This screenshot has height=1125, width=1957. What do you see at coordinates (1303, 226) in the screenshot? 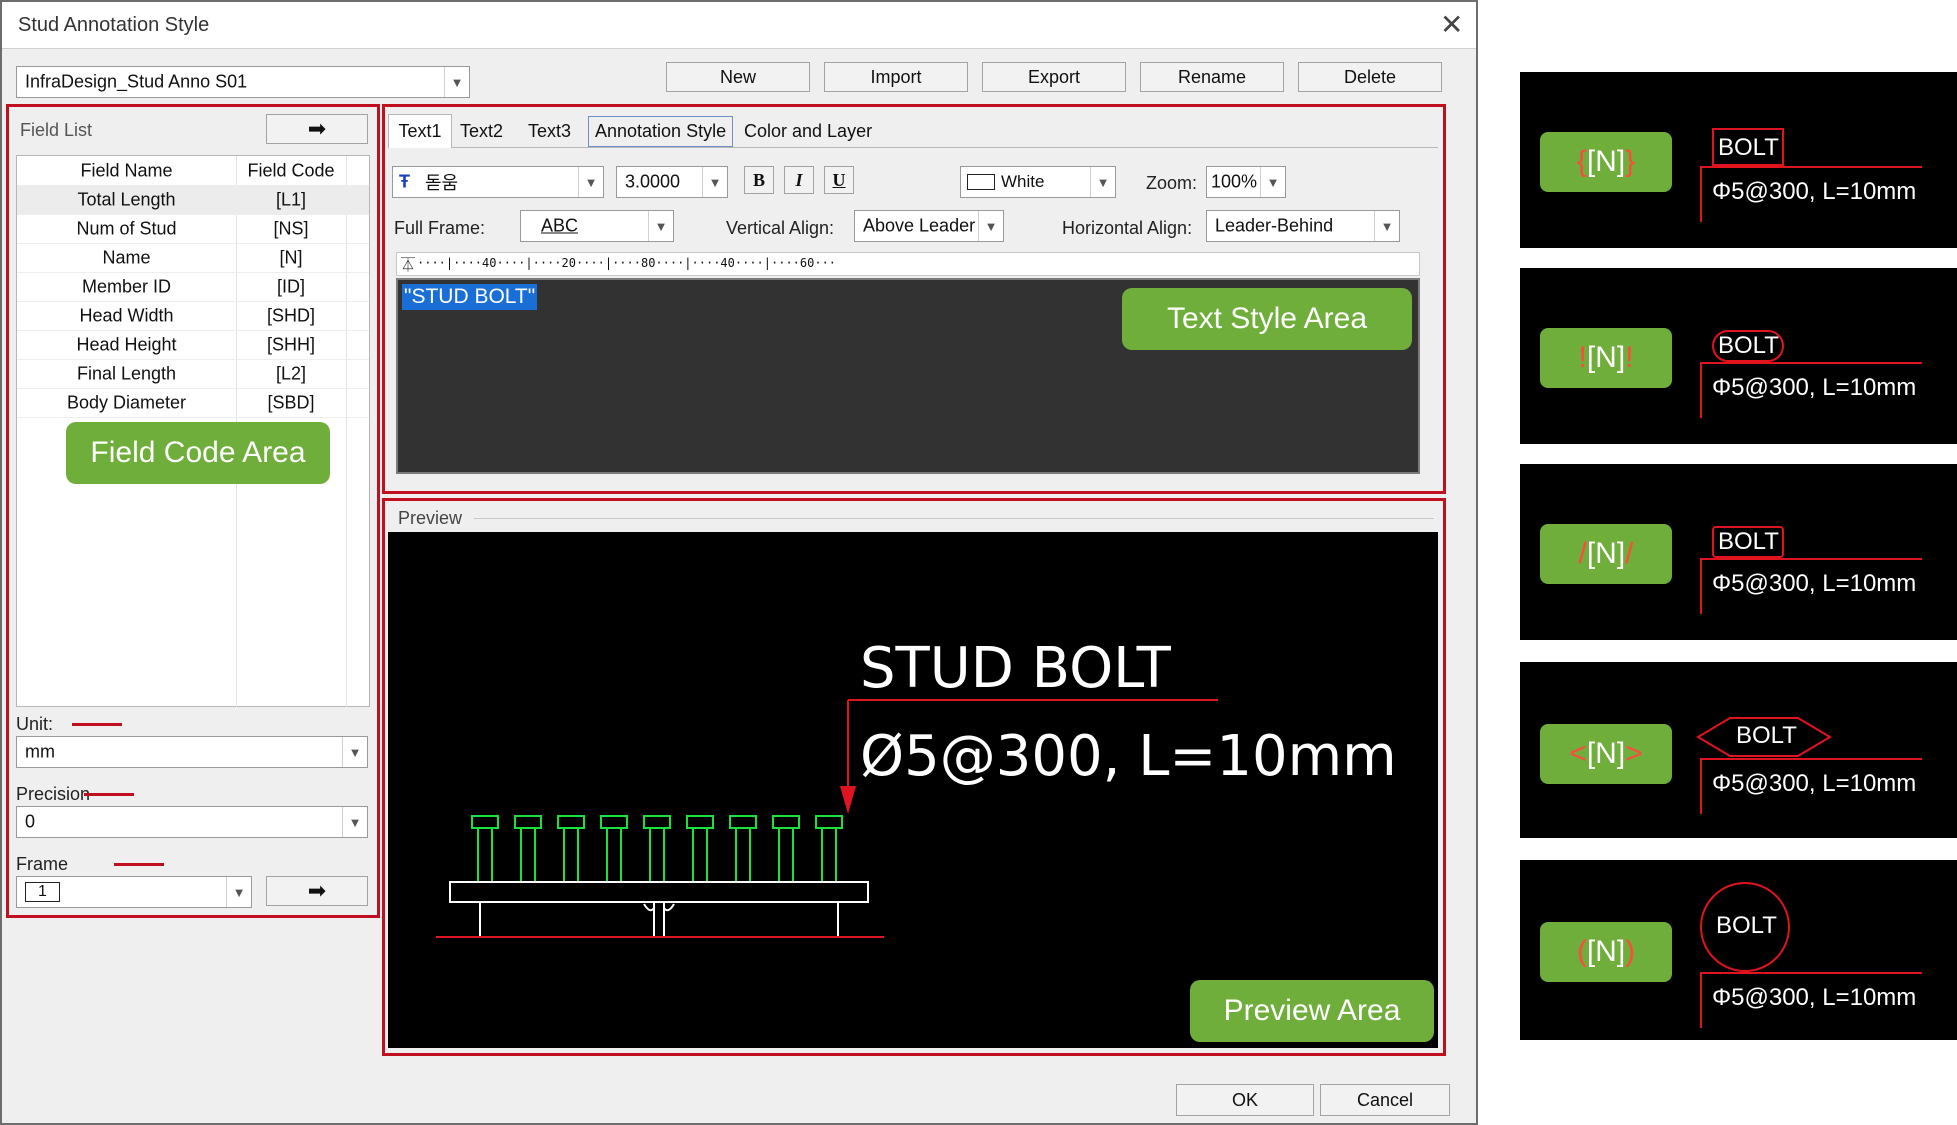
I see `horizontal-align-select: Leader-Behind ▼` at bounding box center [1303, 226].